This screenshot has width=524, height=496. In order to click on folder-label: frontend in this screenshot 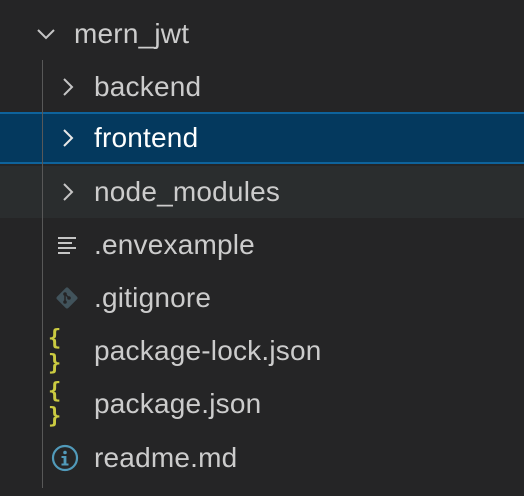, I will do `click(146, 137)`.